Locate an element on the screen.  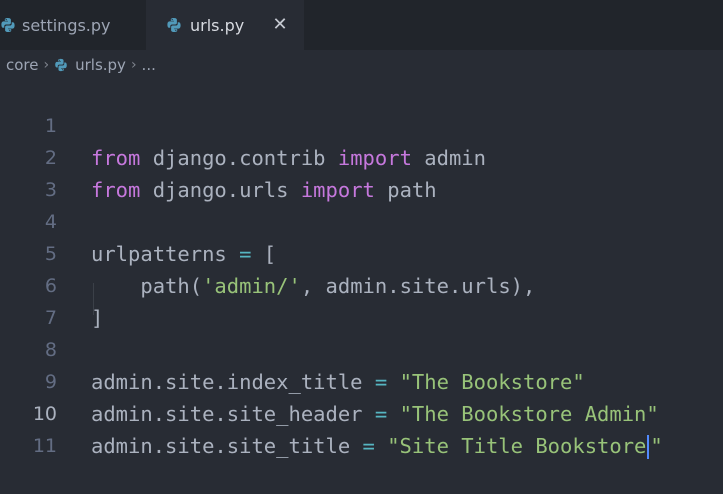
code-line: 3 is located at coordinates (361, 171).